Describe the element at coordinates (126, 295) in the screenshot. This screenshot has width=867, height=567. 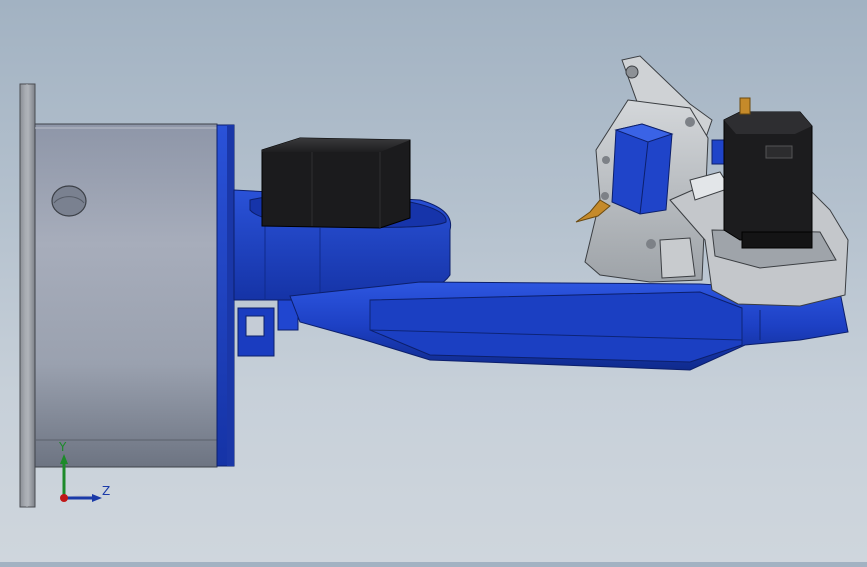
I see `base-cylinder` at that location.